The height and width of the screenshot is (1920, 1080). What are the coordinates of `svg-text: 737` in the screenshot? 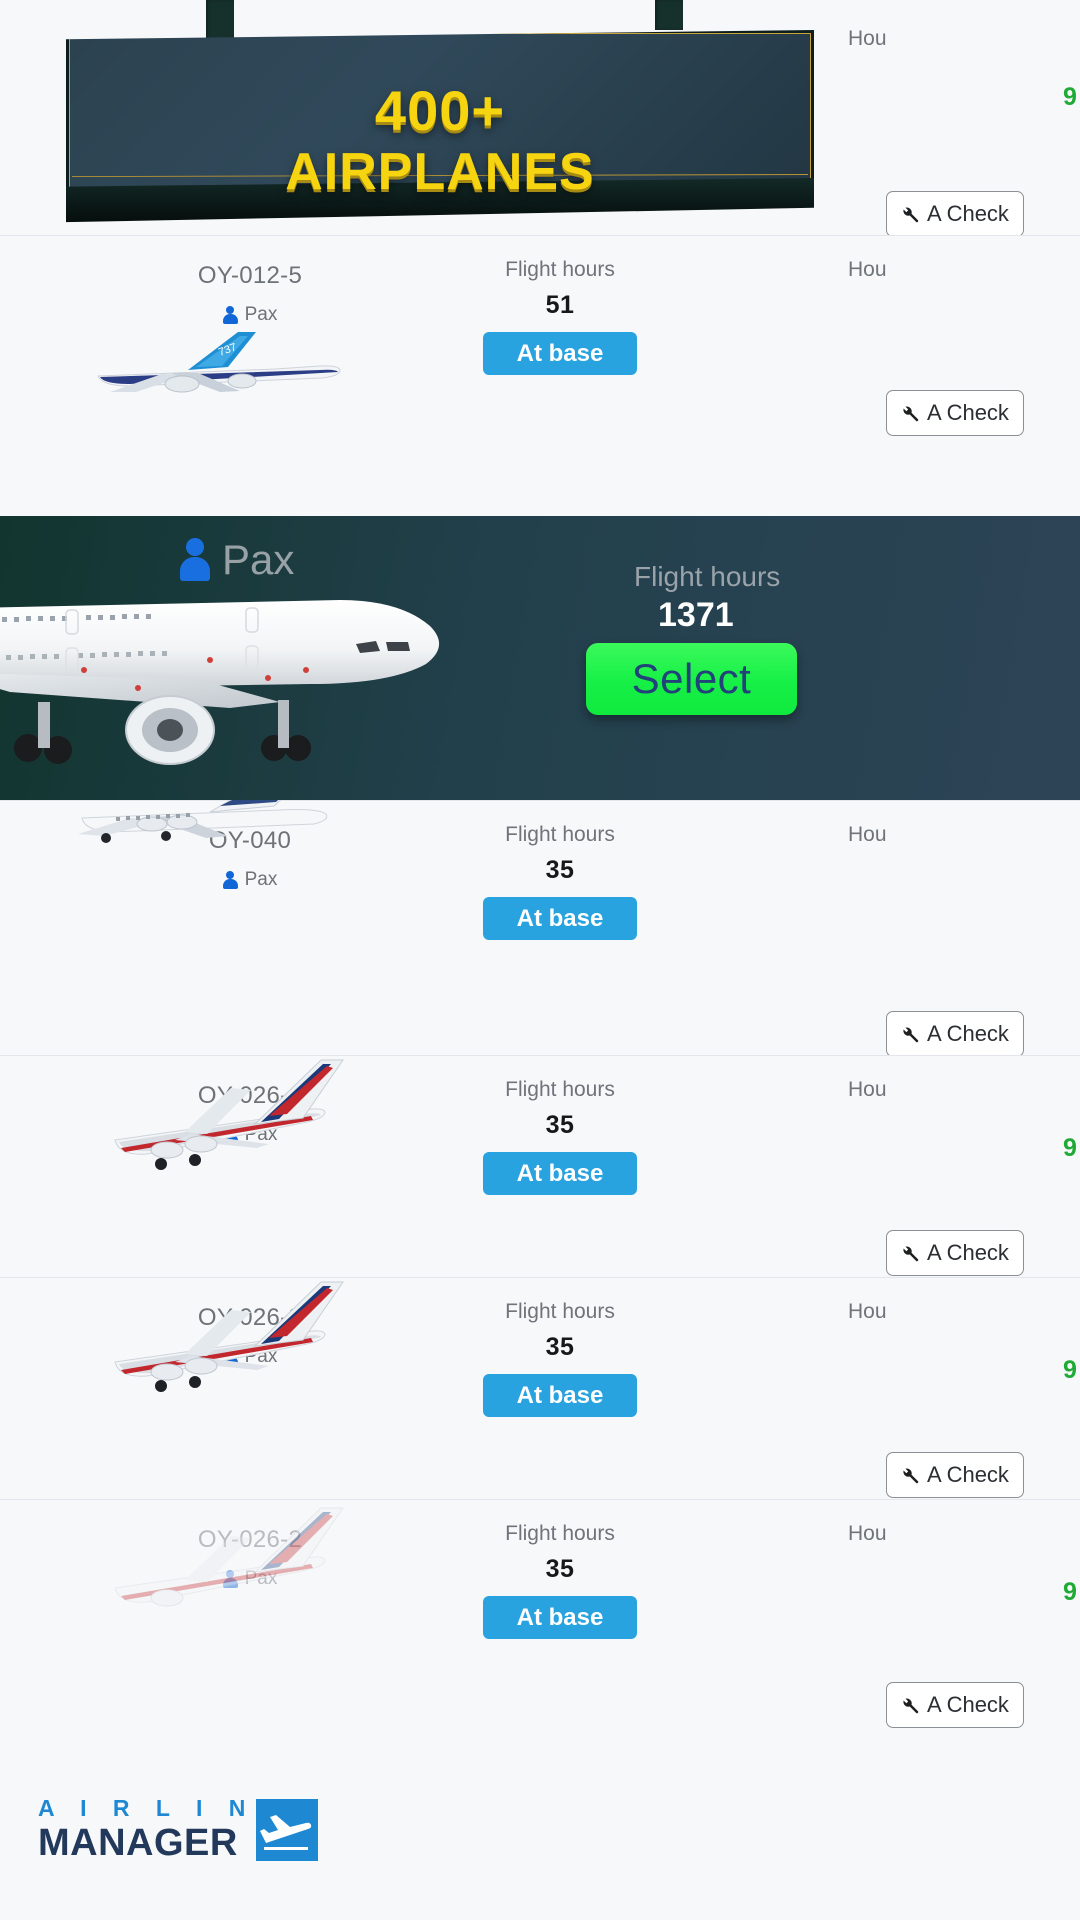 It's located at (227, 350).